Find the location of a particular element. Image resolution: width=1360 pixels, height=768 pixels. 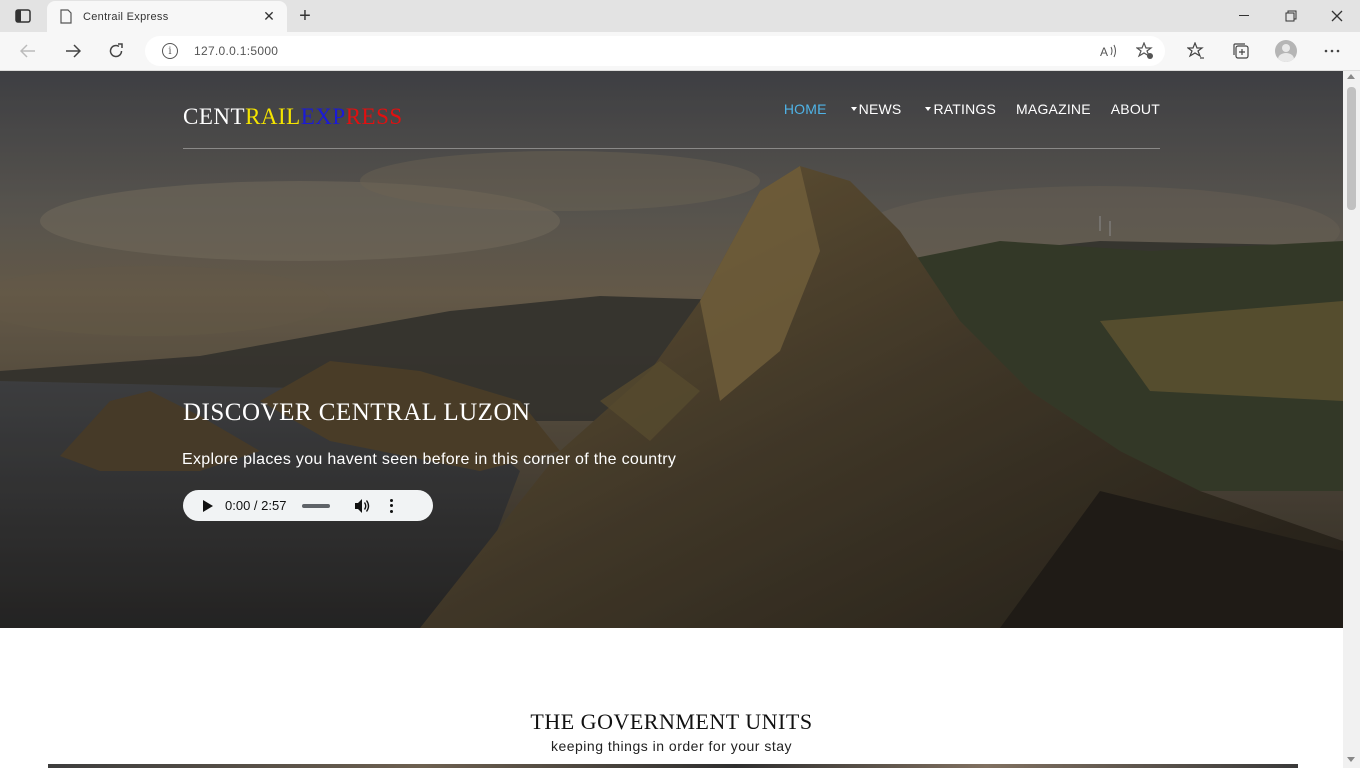

browser-tab-bar: Centrail Express ✕ + is located at coordinates (680, 16).